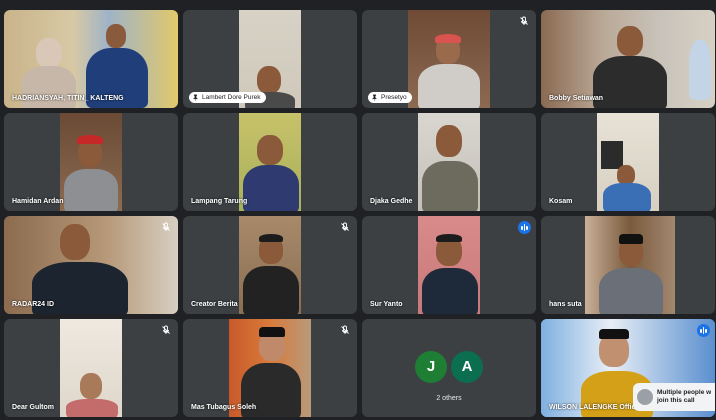 The image size is (716, 420). I want to click on participant-name-pill: Lambert Dore Purek, so click(227, 97).